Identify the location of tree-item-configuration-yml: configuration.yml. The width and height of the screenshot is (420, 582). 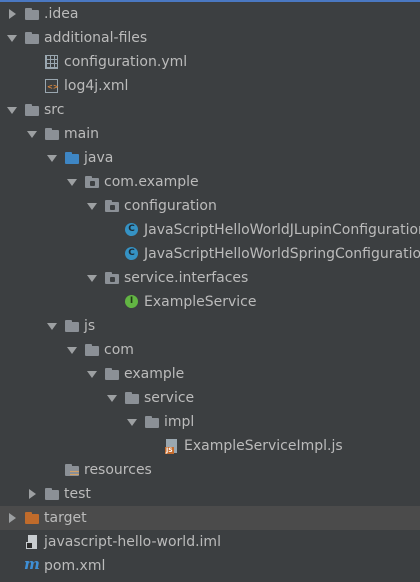
(210, 62).